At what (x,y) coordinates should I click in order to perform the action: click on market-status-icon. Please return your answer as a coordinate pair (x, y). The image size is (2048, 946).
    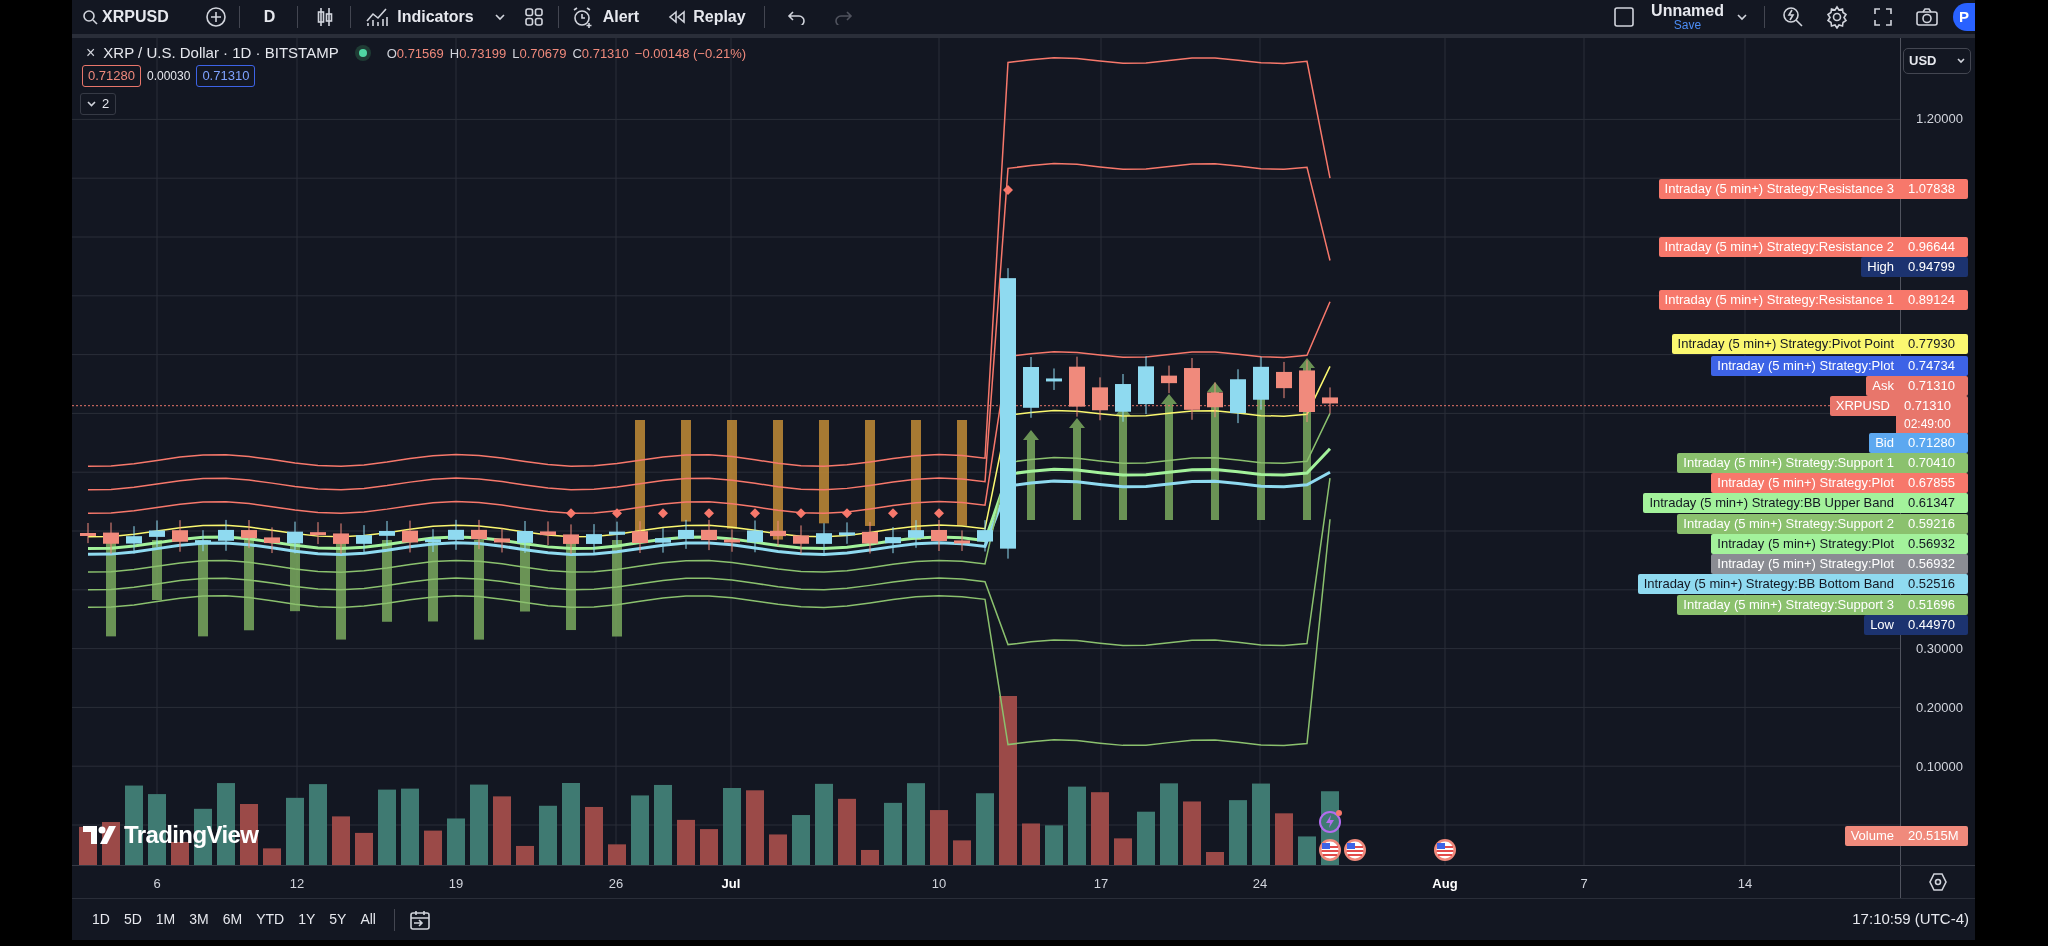
    Looking at the image, I should click on (362, 53).